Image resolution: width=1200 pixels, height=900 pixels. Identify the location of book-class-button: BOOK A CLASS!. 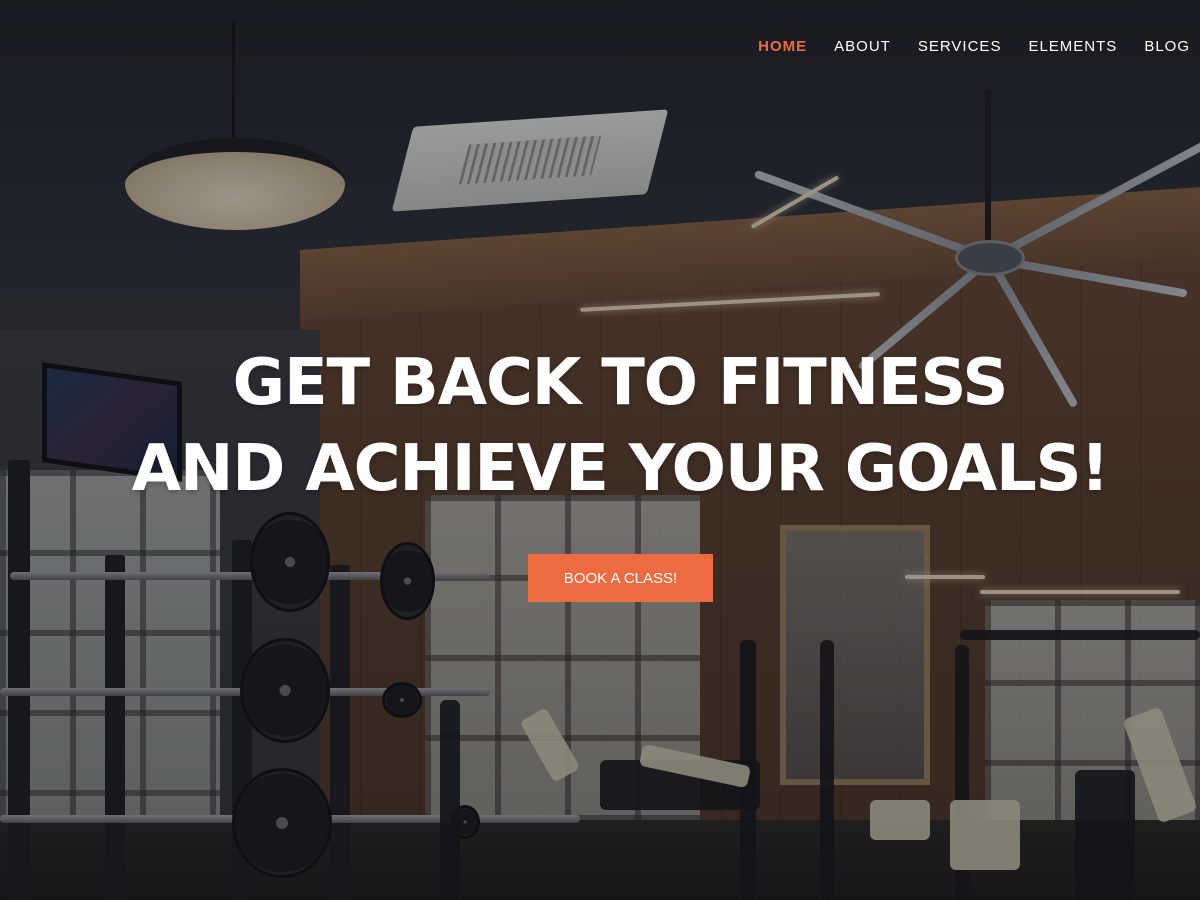
(620, 578).